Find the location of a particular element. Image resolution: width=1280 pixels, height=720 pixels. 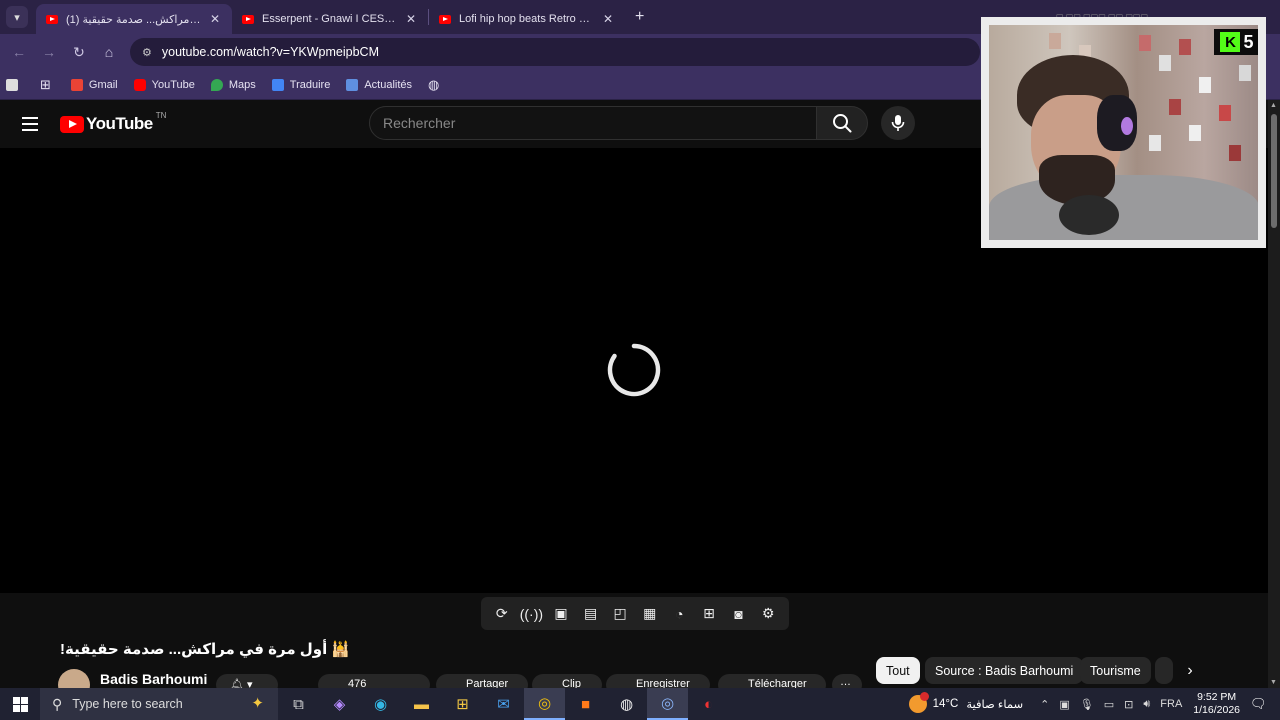

chip-tourism: Tourisme is located at coordinates (1115, 670).